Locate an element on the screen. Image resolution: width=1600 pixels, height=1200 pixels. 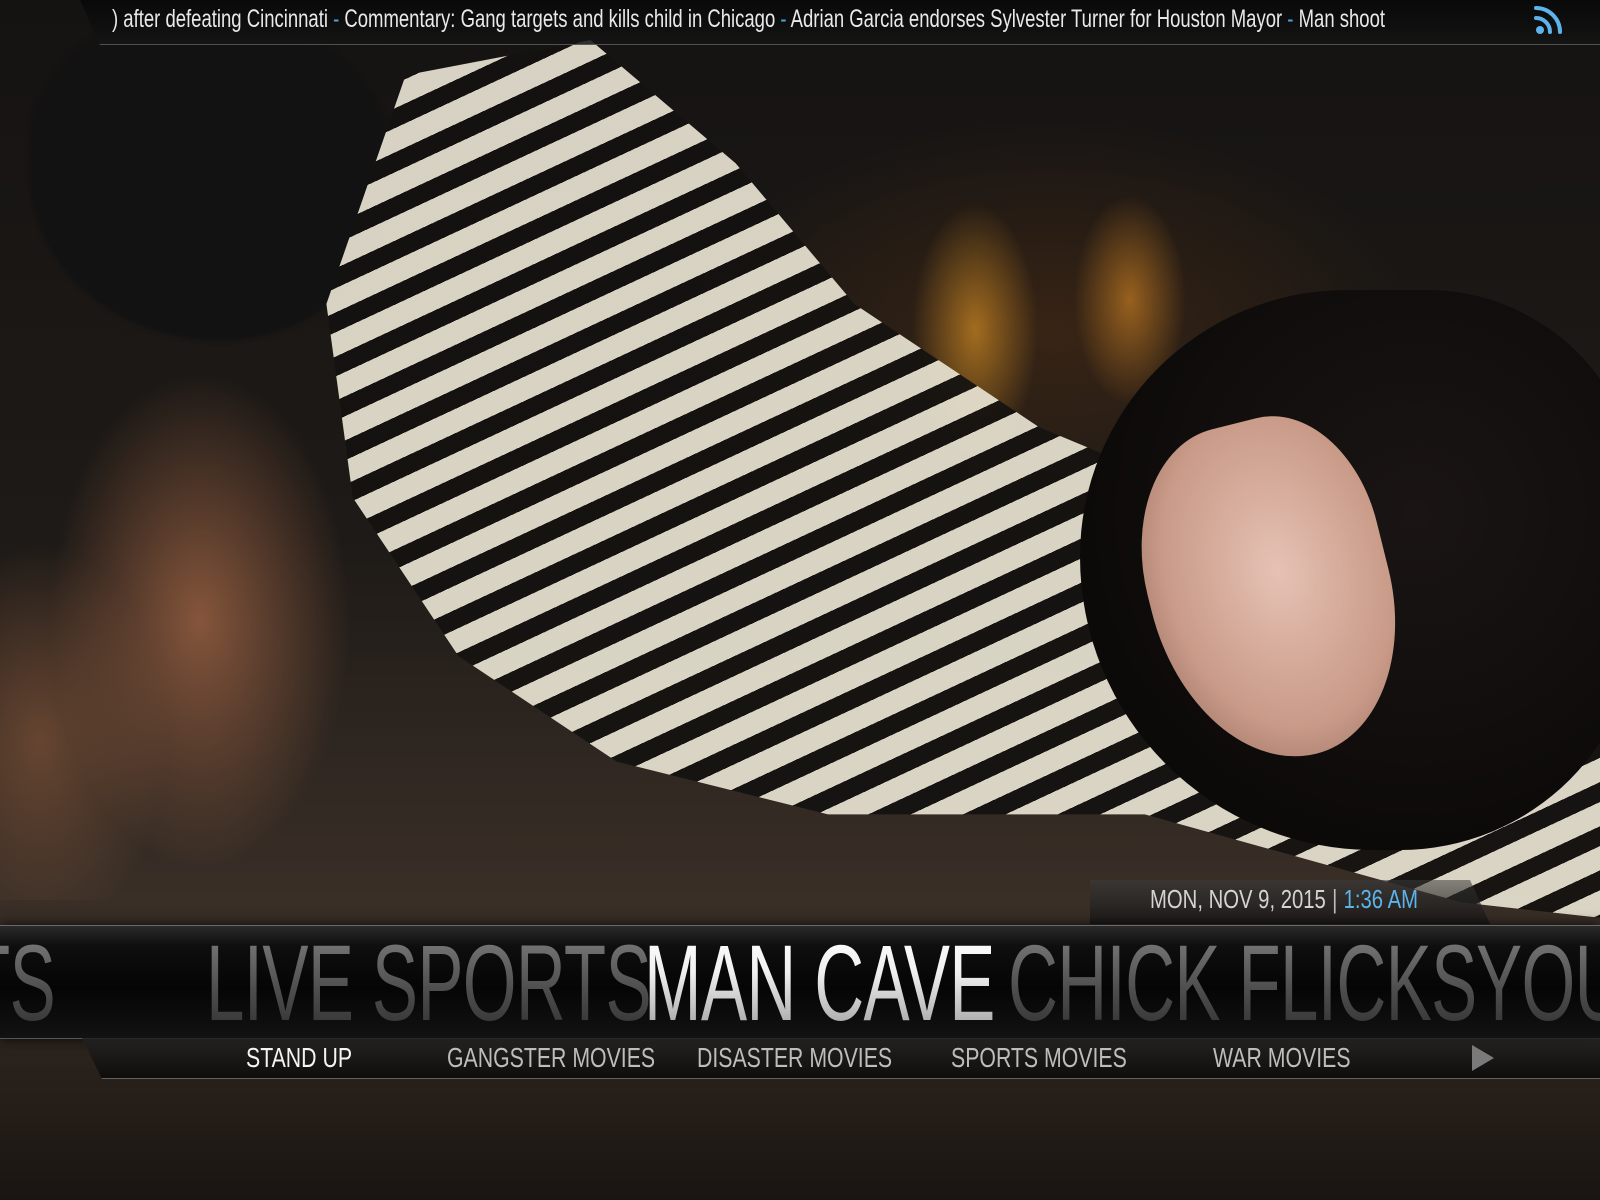
date-label: MON, NOV 9, 2015 is located at coordinates (1238, 899).